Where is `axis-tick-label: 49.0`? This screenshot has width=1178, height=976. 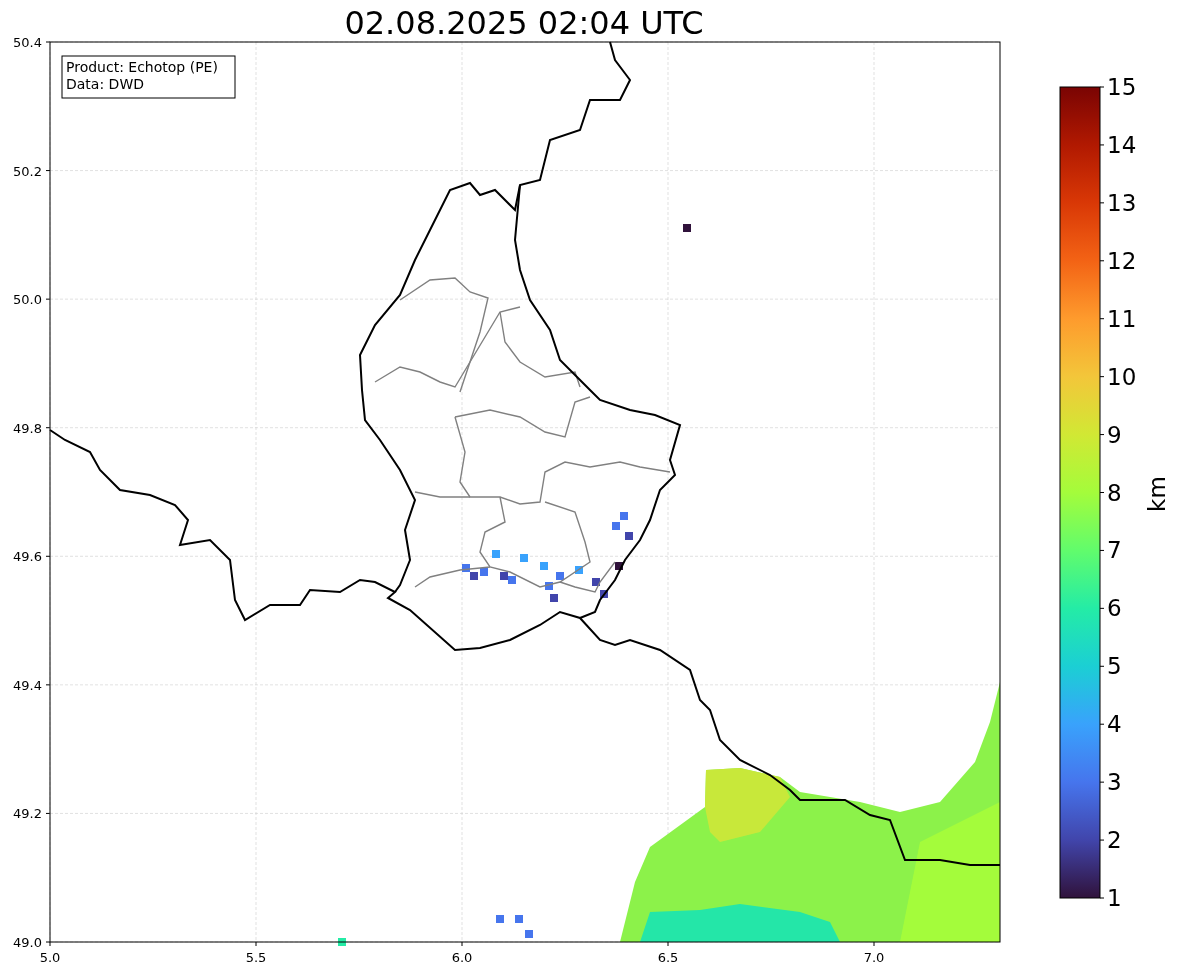 axis-tick-label: 49.0 is located at coordinates (27, 942).